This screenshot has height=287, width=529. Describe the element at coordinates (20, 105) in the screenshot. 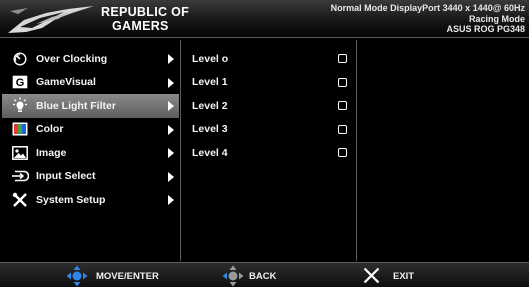

I see `blue-light-icon` at that location.